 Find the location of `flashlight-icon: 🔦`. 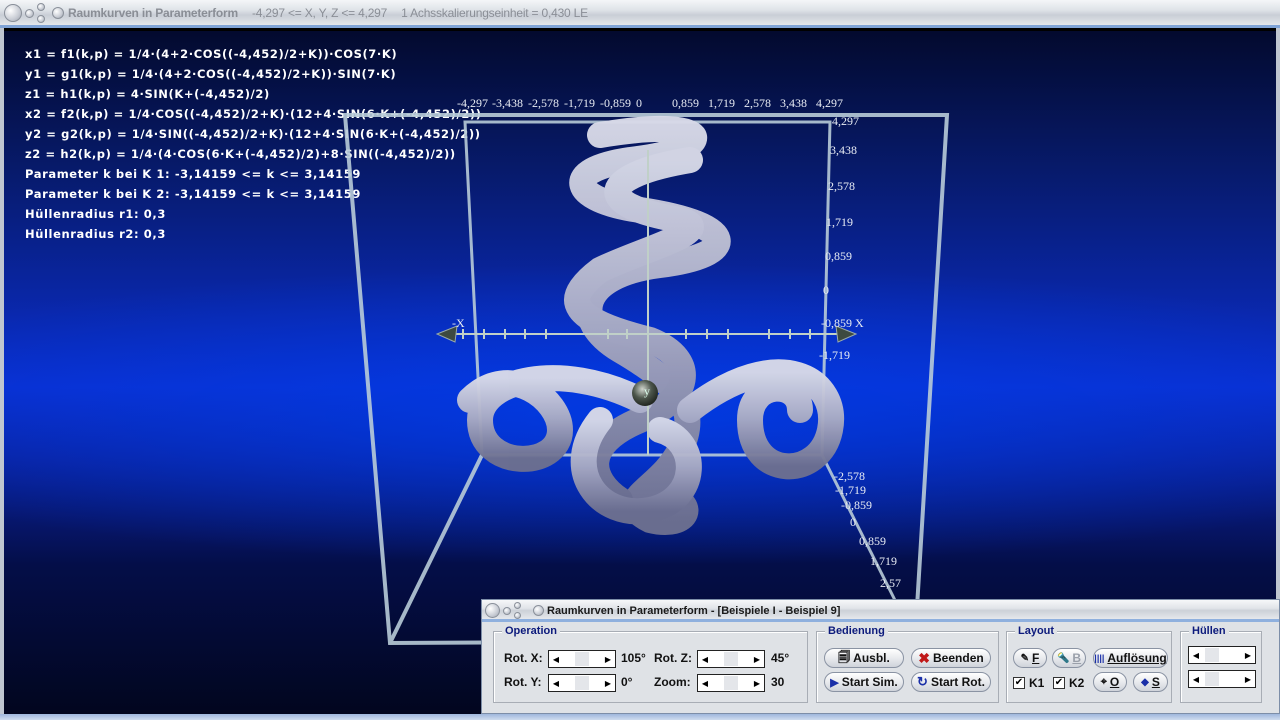

flashlight-icon: 🔦 is located at coordinates (1063, 658).